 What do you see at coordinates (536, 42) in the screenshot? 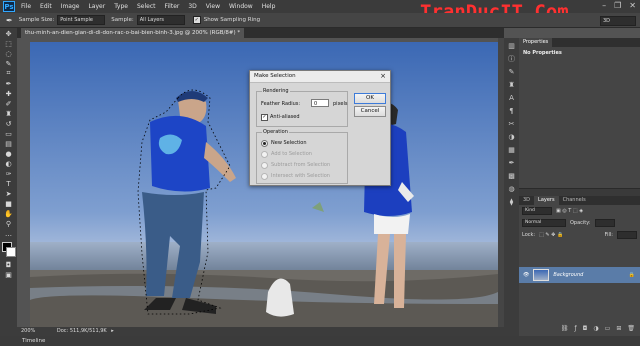
I see `tab-properties: Properties` at bounding box center [536, 42].